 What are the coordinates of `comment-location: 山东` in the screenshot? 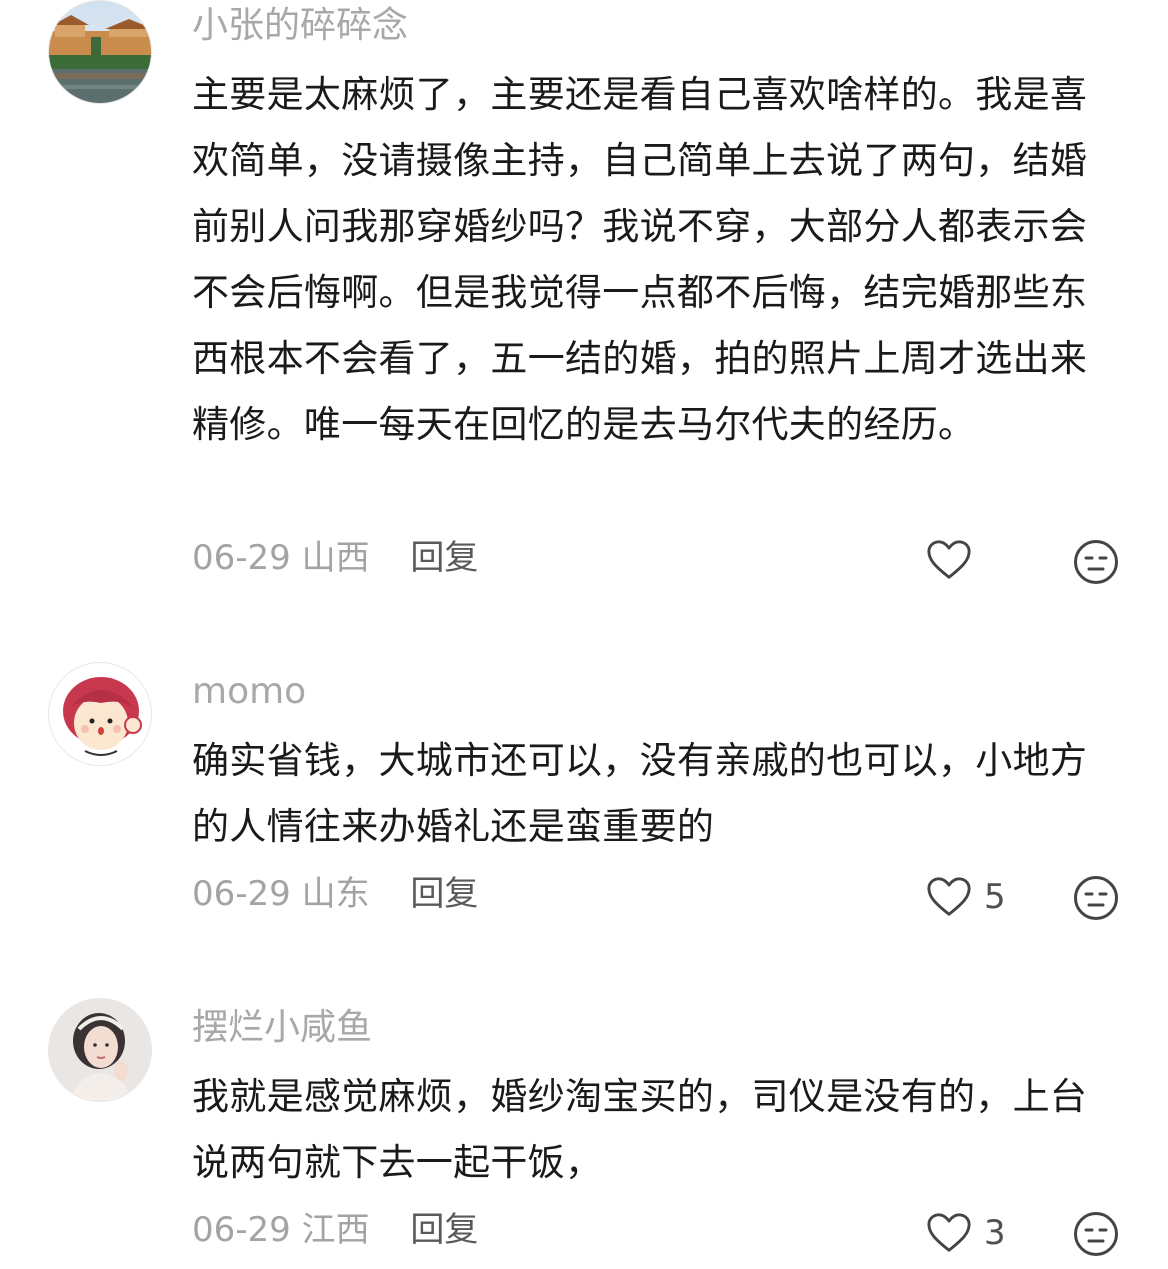 It's located at (335, 894).